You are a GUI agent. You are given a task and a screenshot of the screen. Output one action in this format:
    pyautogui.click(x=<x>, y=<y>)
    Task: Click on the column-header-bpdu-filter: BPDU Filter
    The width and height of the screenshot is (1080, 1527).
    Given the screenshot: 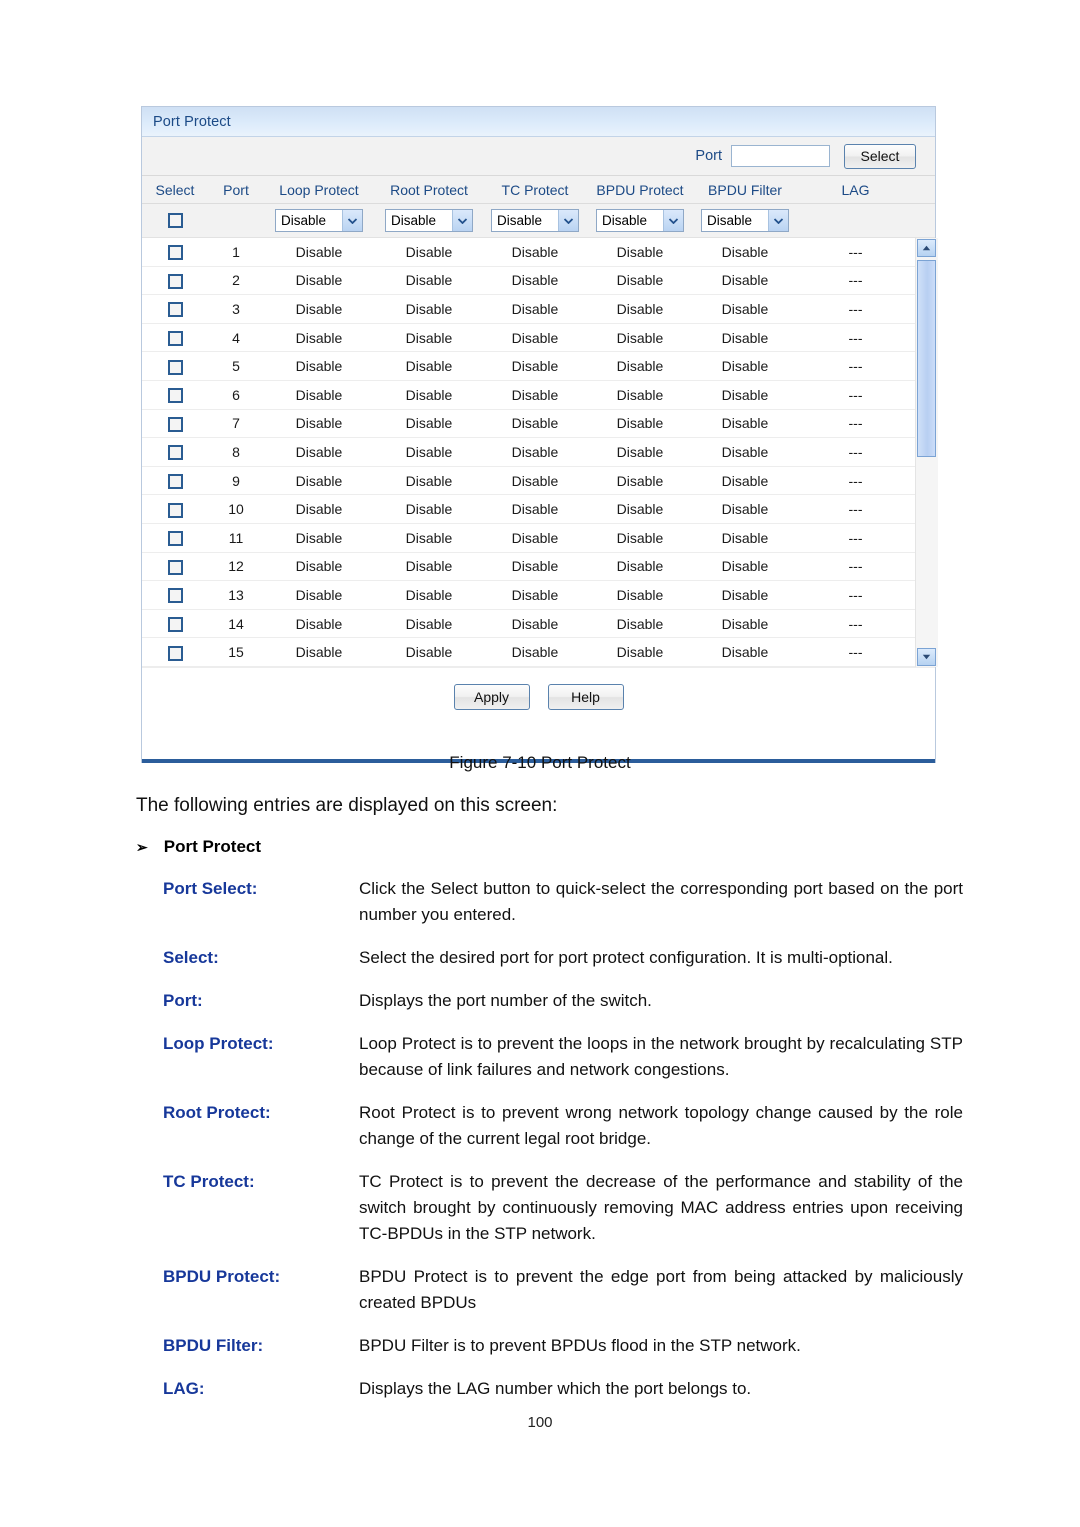 What is the action you would take?
    pyautogui.click(x=745, y=189)
    